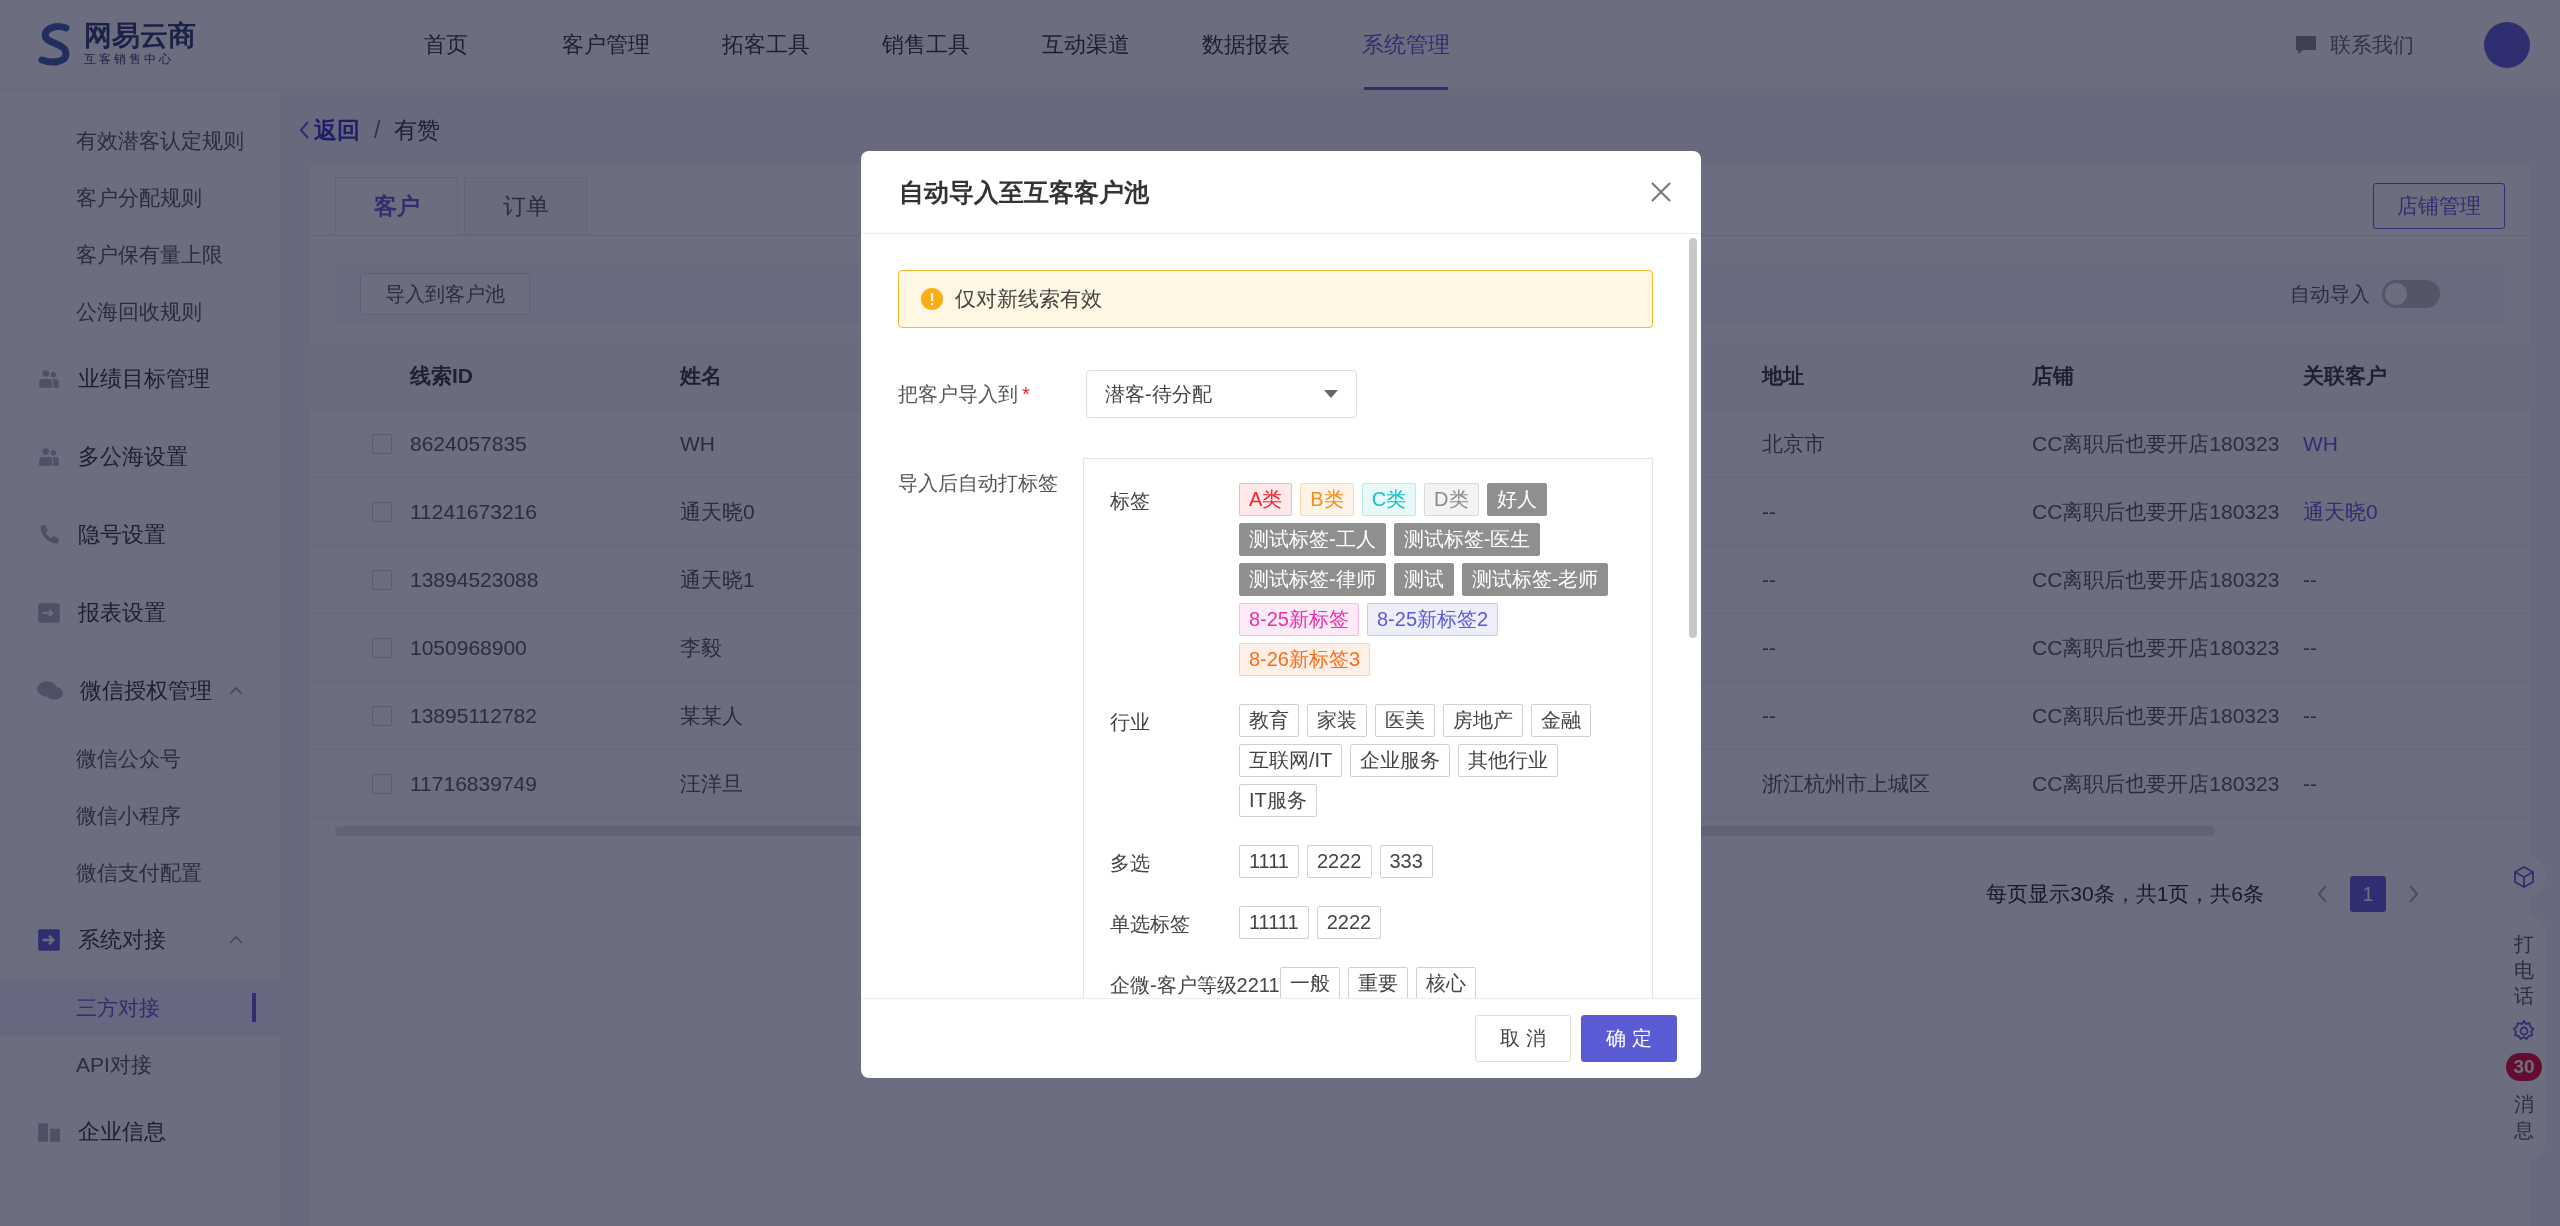 The image size is (2560, 1226). Describe the element at coordinates (2414, 894) in the screenshot. I see `next-page-button` at that location.